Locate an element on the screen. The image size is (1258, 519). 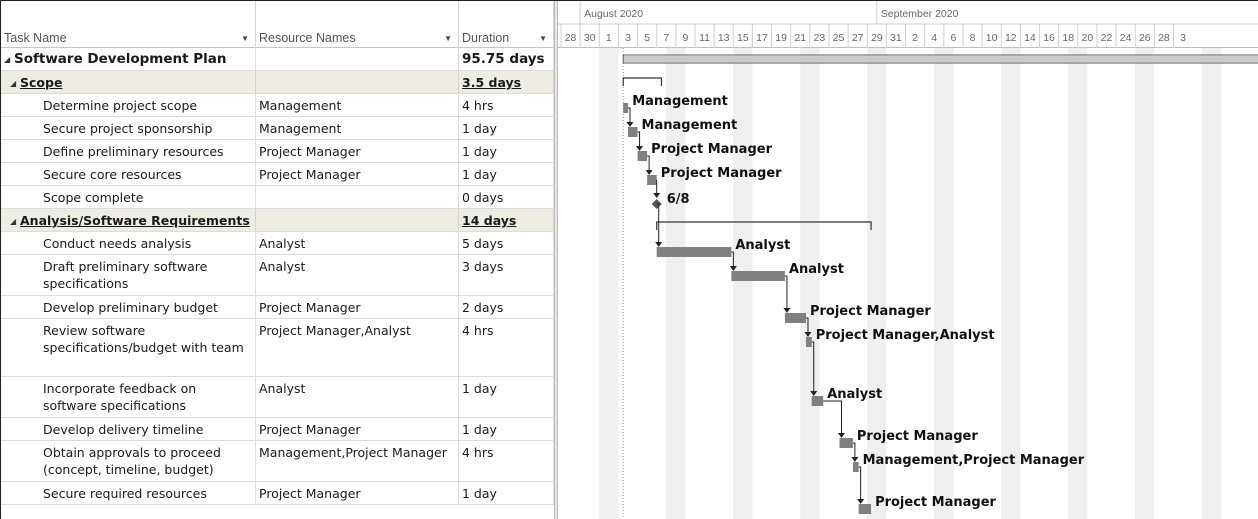
task-name-cell: Develop delivery timeline is located at coordinates (128, 429).